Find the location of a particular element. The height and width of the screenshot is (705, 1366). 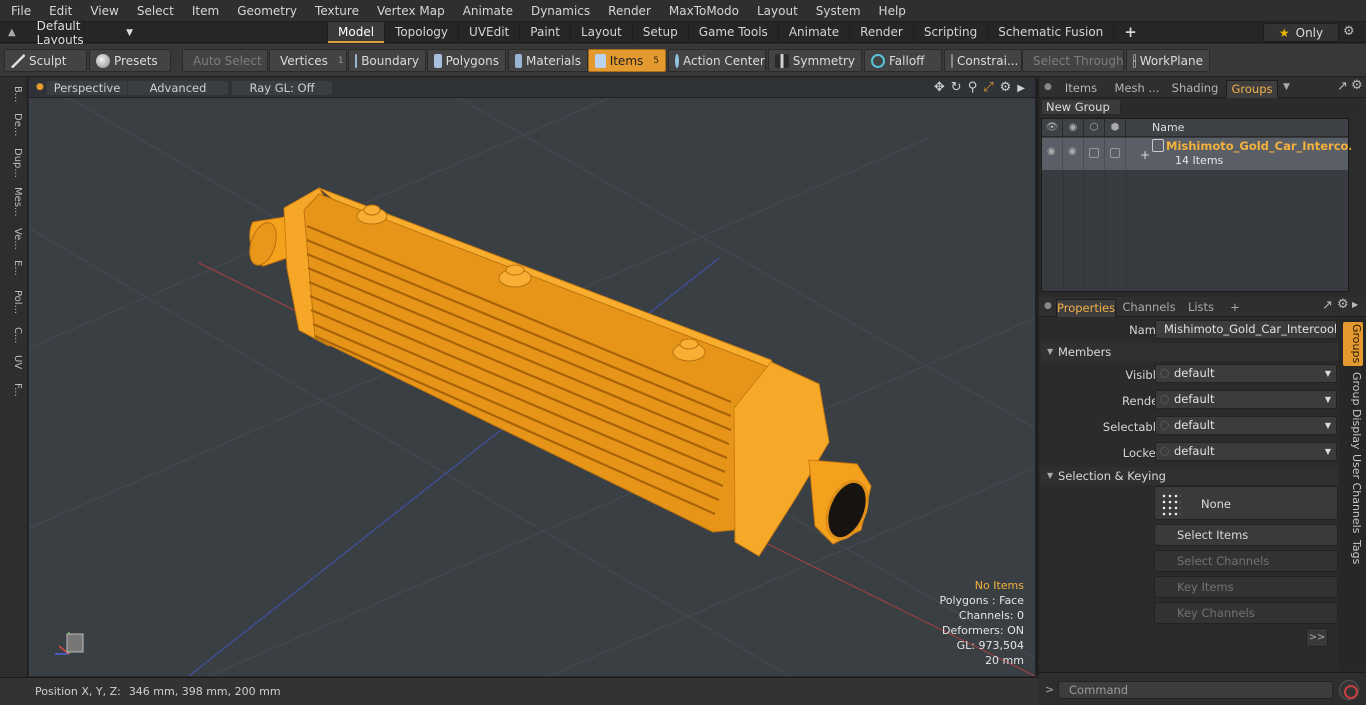

more-options-button: >> is located at coordinates (1317, 637).